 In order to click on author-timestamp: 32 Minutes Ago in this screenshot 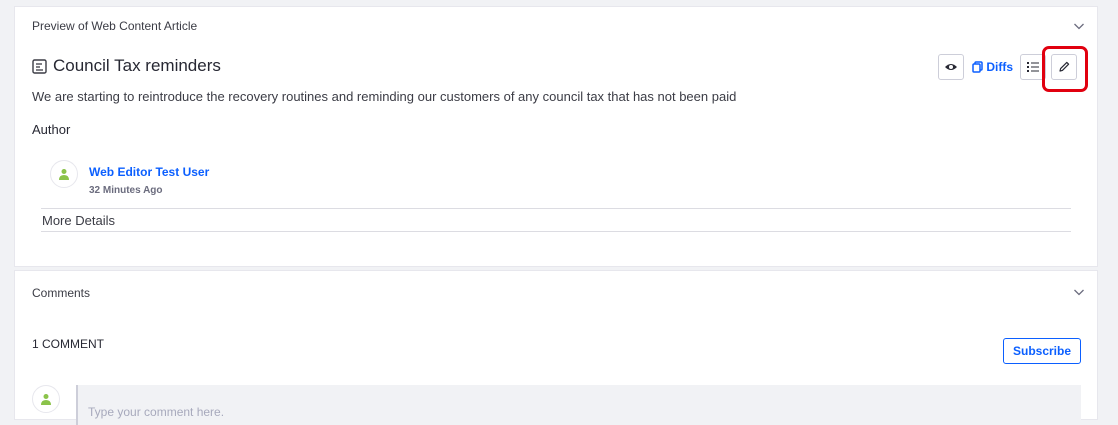, I will do `click(126, 190)`.